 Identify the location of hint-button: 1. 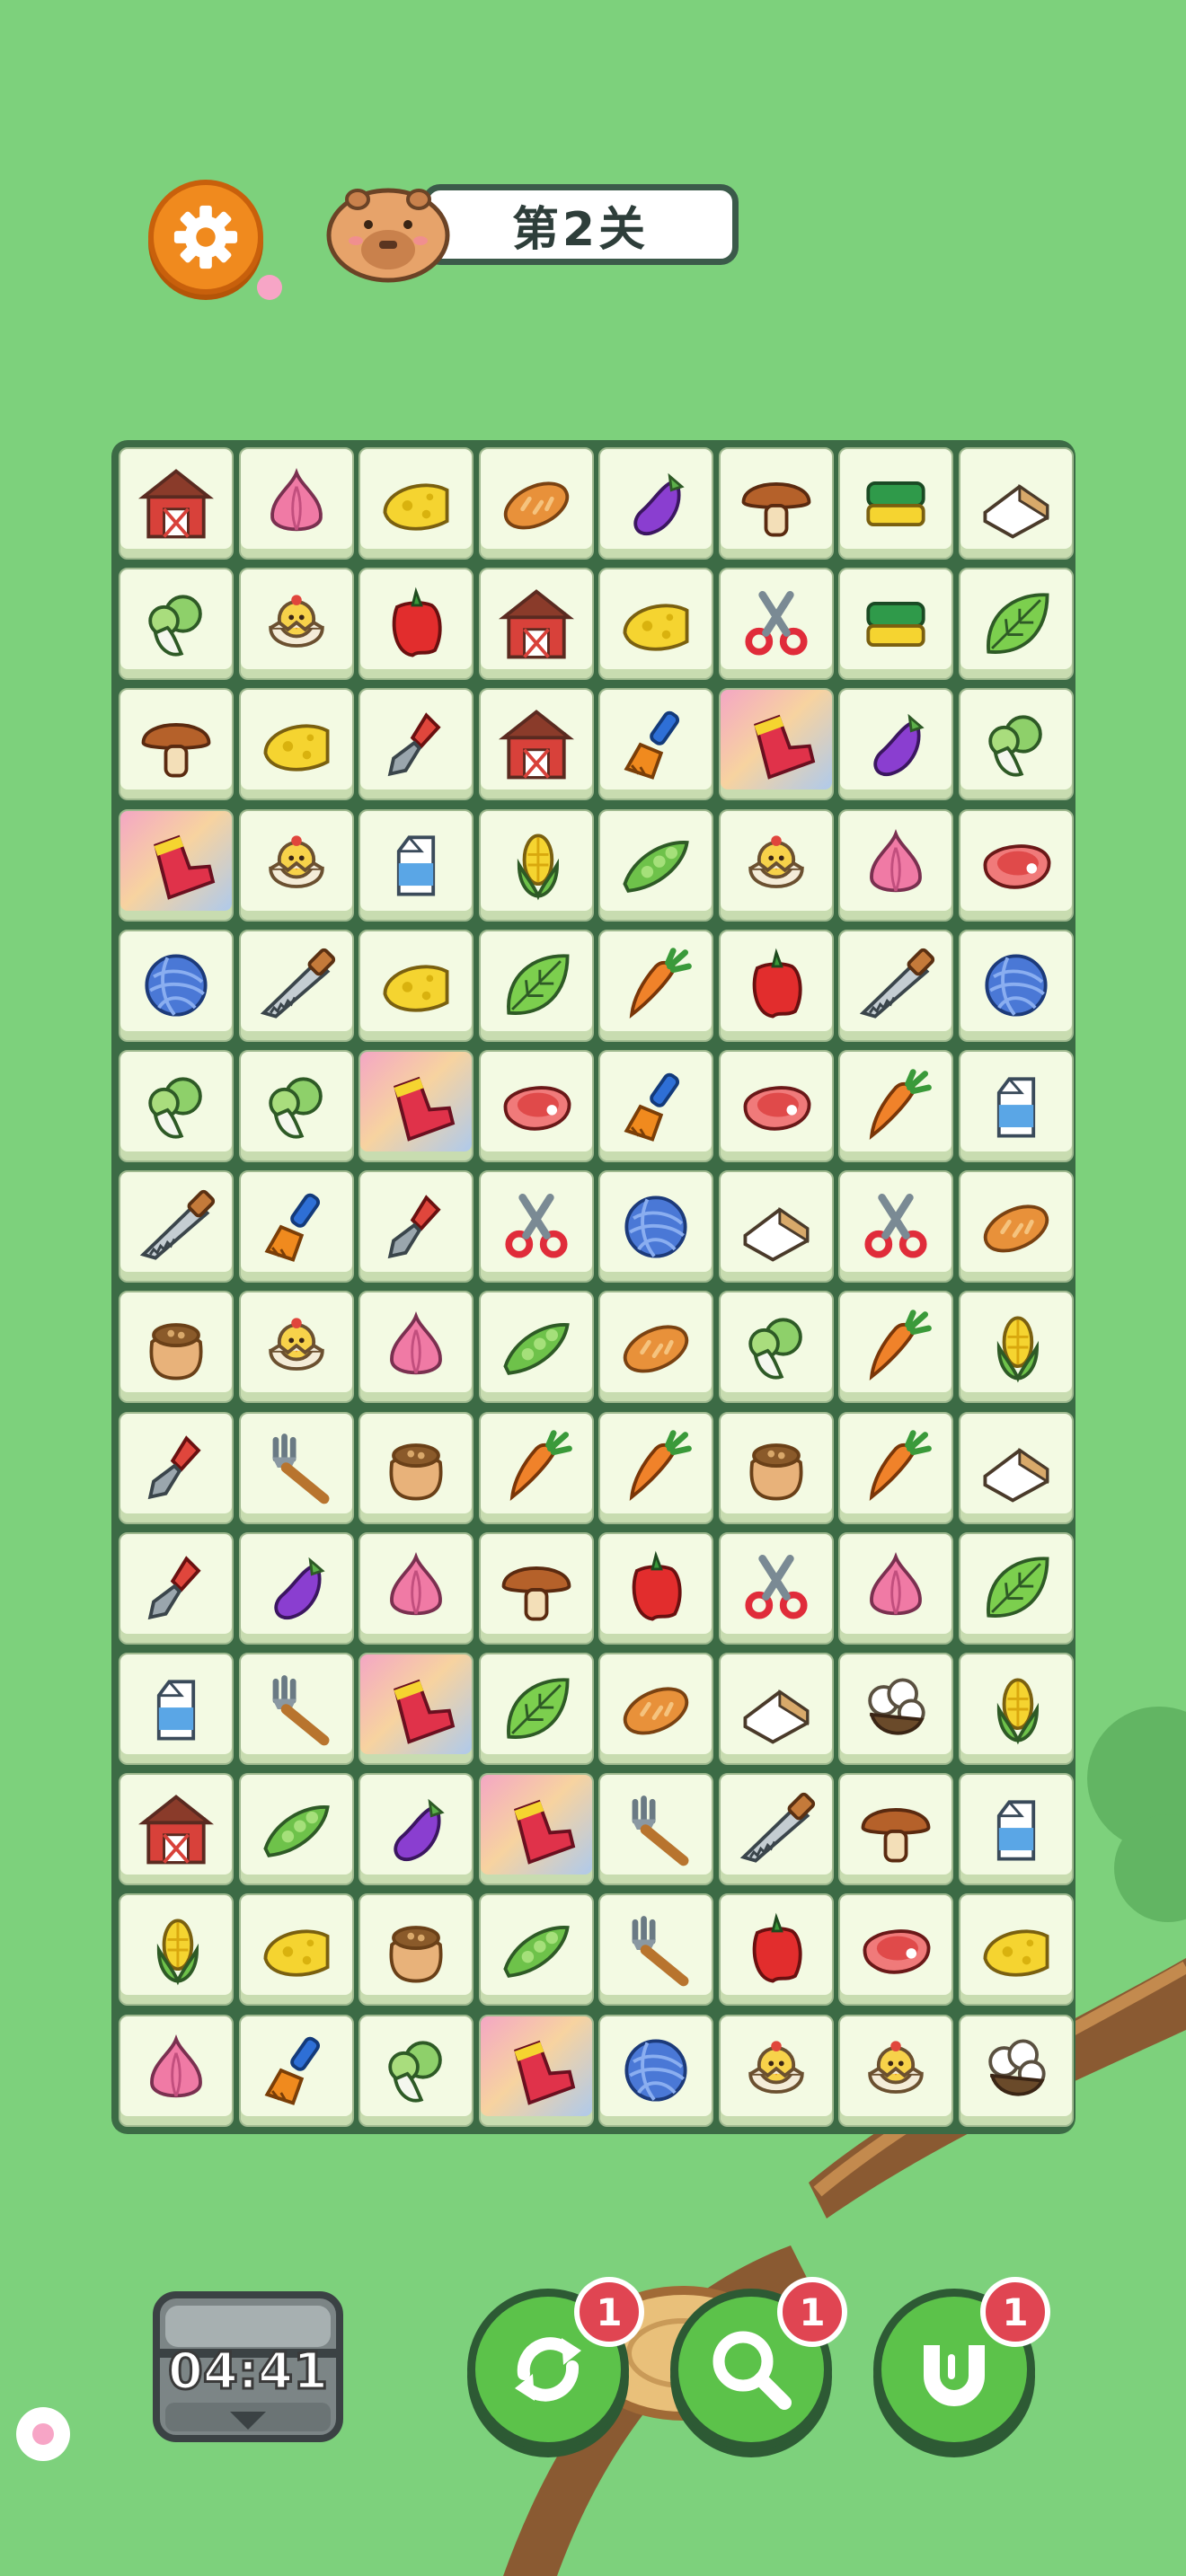
(758, 2363).